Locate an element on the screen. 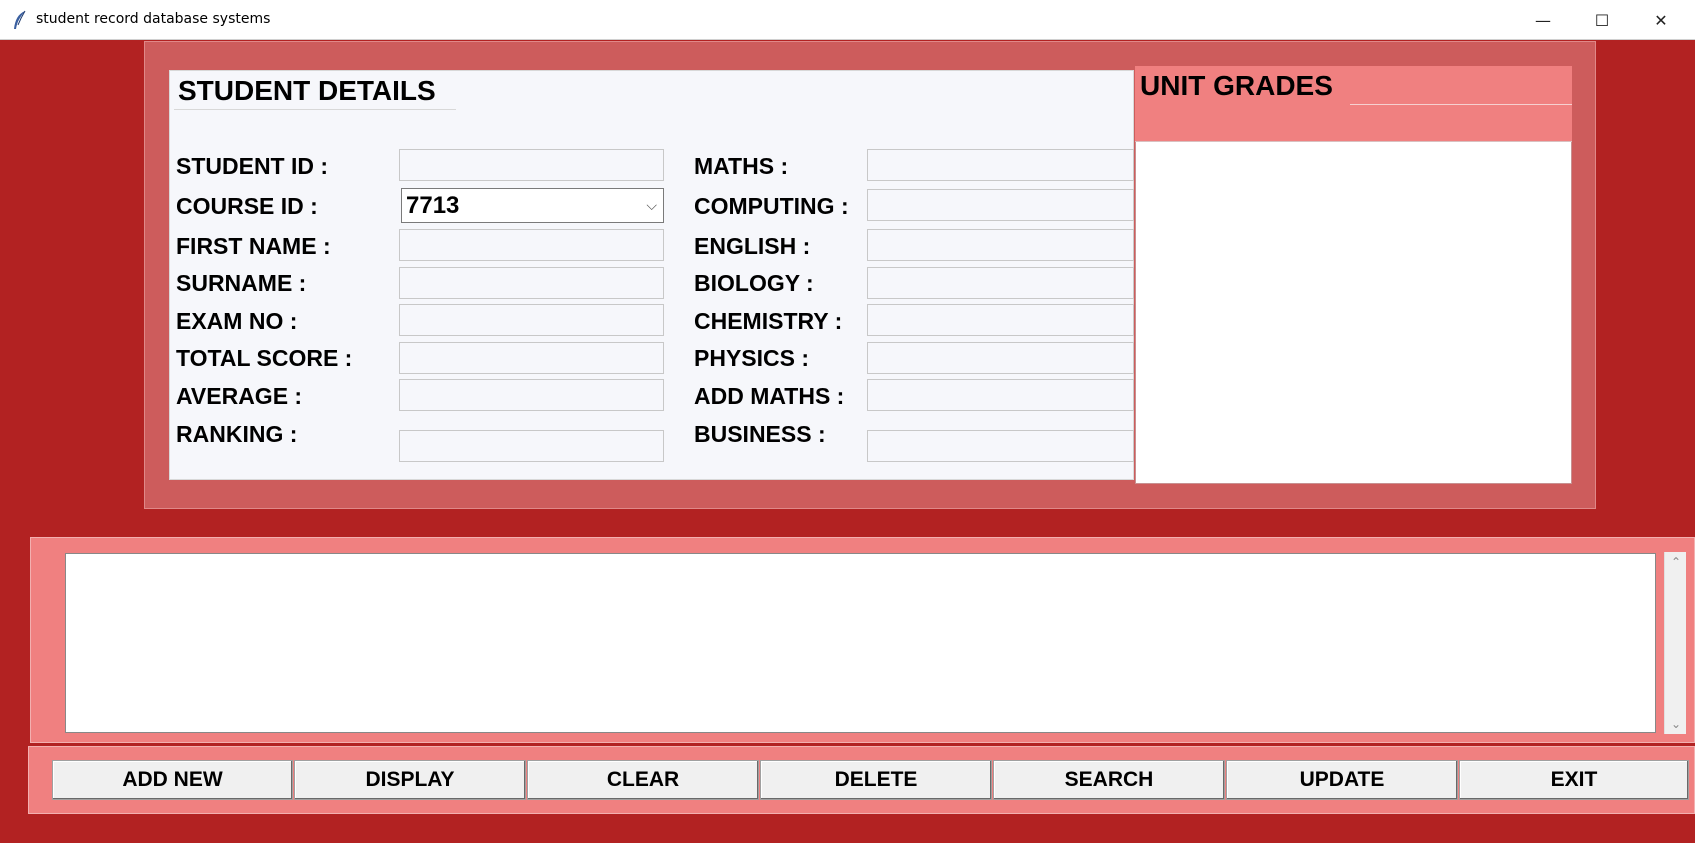  first-name-field is located at coordinates (531, 245).